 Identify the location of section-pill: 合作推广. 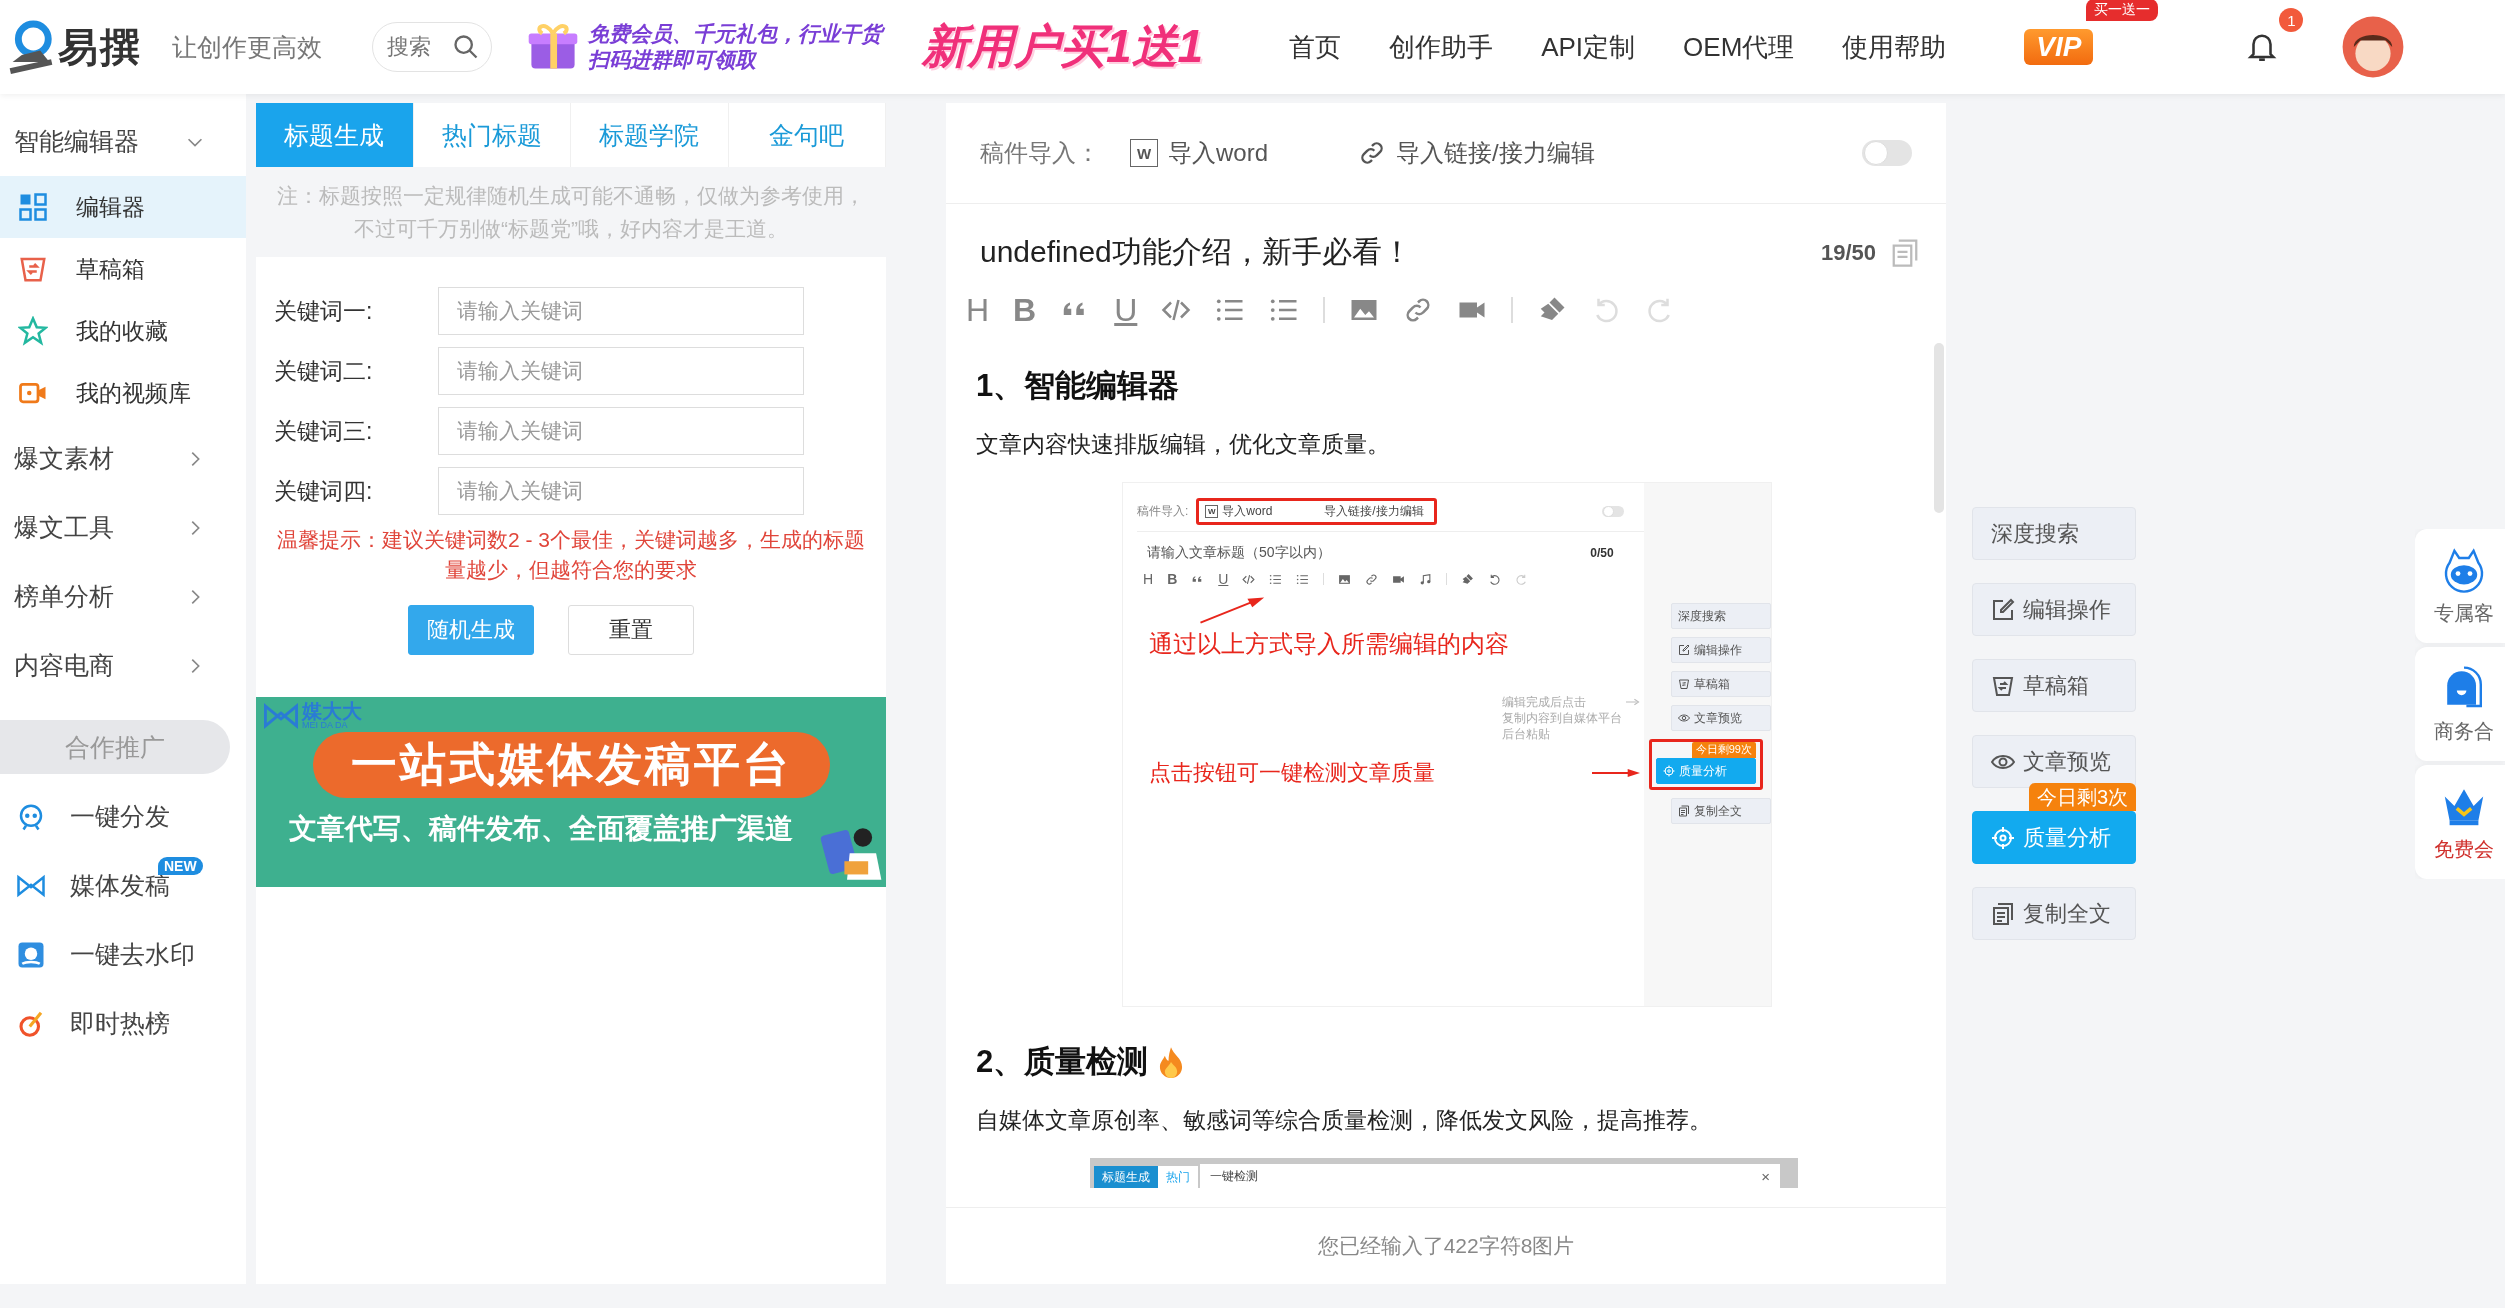
(115, 747).